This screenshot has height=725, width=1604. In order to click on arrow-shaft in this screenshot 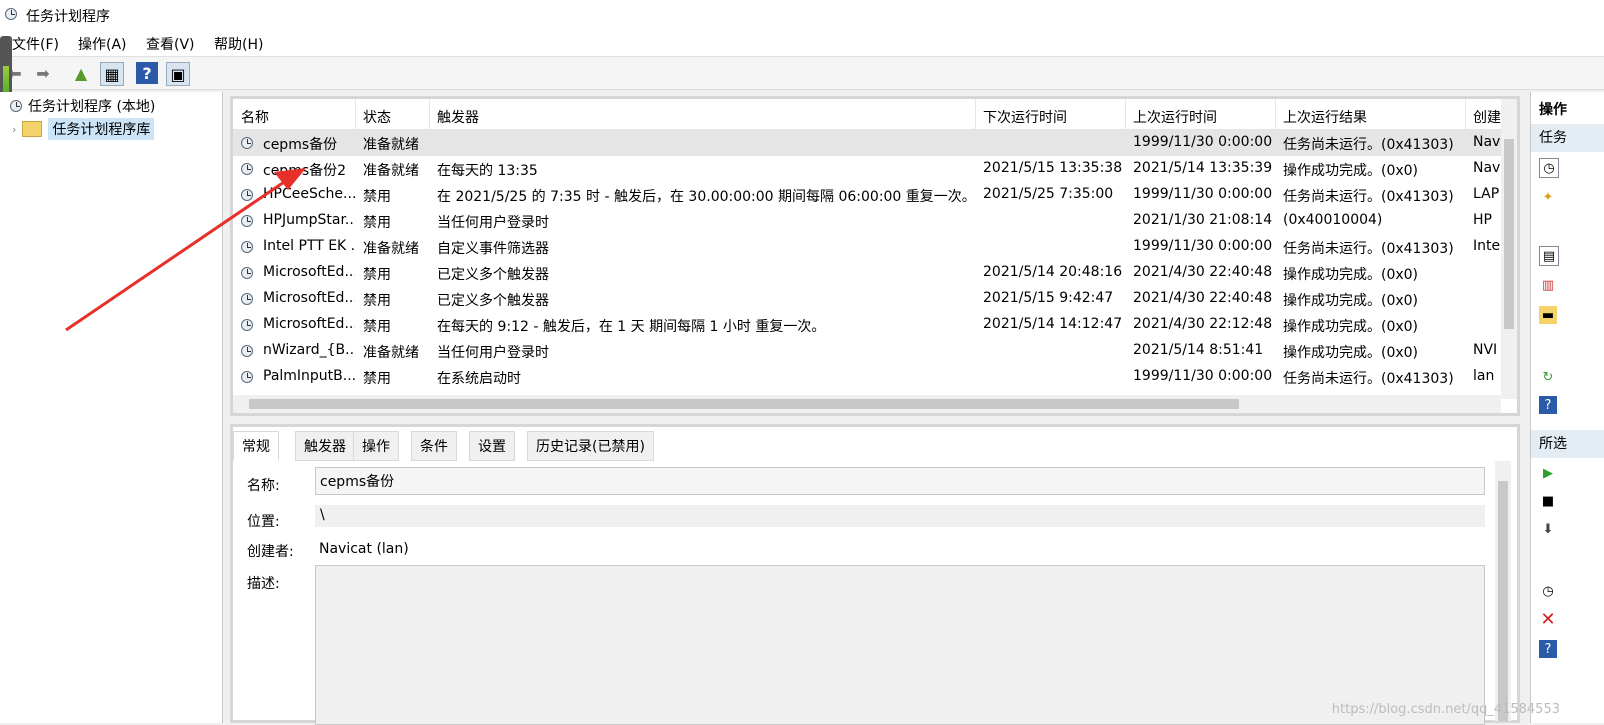, I will do `click(178, 254)`.